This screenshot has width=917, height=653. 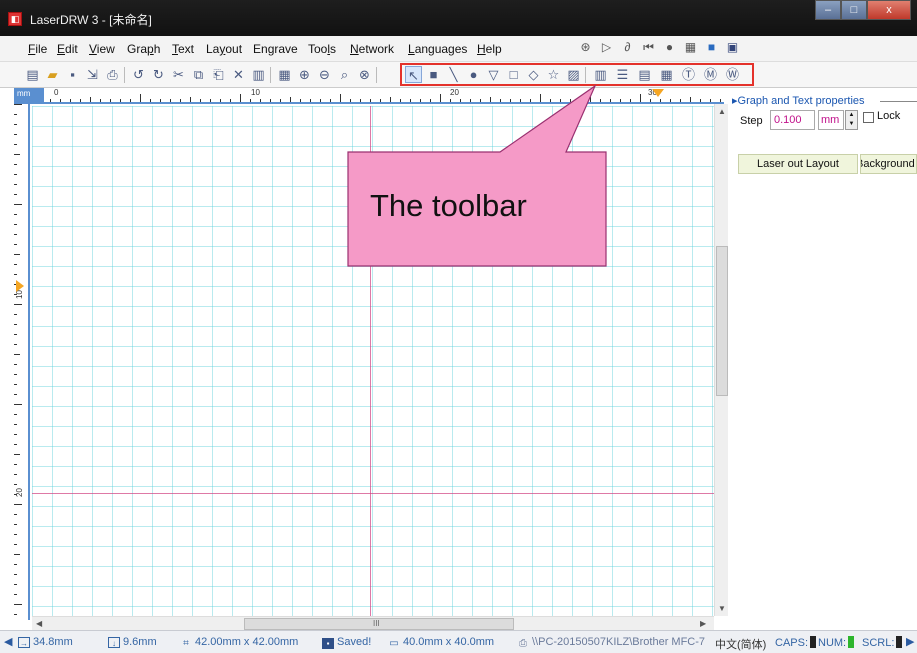 I want to click on panel-divider, so click(x=898, y=101).